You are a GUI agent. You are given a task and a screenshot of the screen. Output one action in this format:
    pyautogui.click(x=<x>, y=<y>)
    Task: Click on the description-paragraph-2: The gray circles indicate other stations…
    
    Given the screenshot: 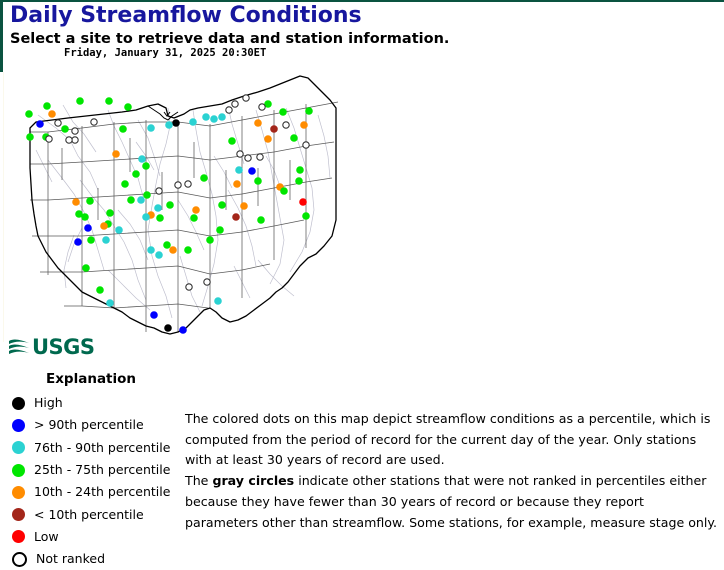 What is the action you would take?
    pyautogui.click(x=452, y=502)
    